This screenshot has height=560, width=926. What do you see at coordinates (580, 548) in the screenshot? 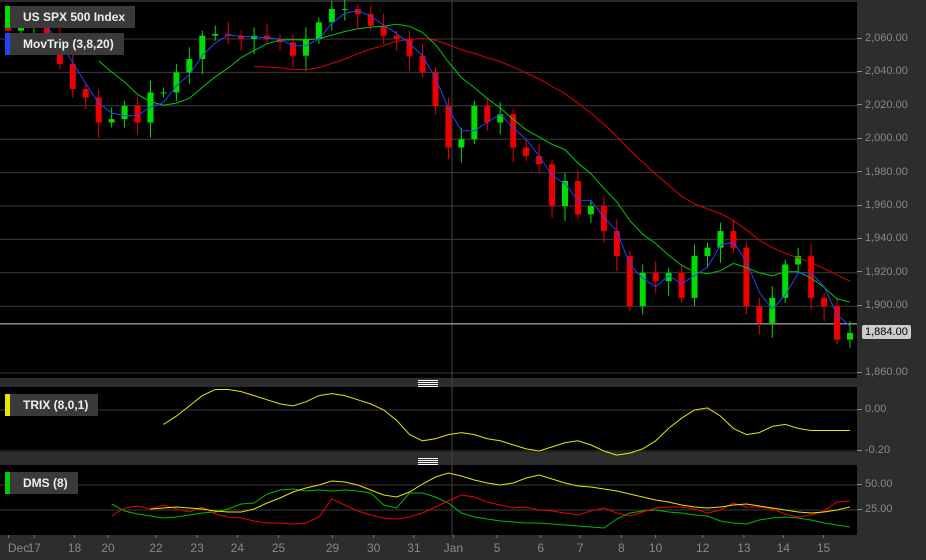
I see `date-axis-label: 7` at bounding box center [580, 548].